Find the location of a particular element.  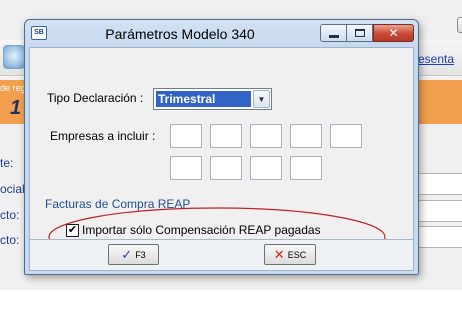

background-top-button is located at coordinates (459, 25).